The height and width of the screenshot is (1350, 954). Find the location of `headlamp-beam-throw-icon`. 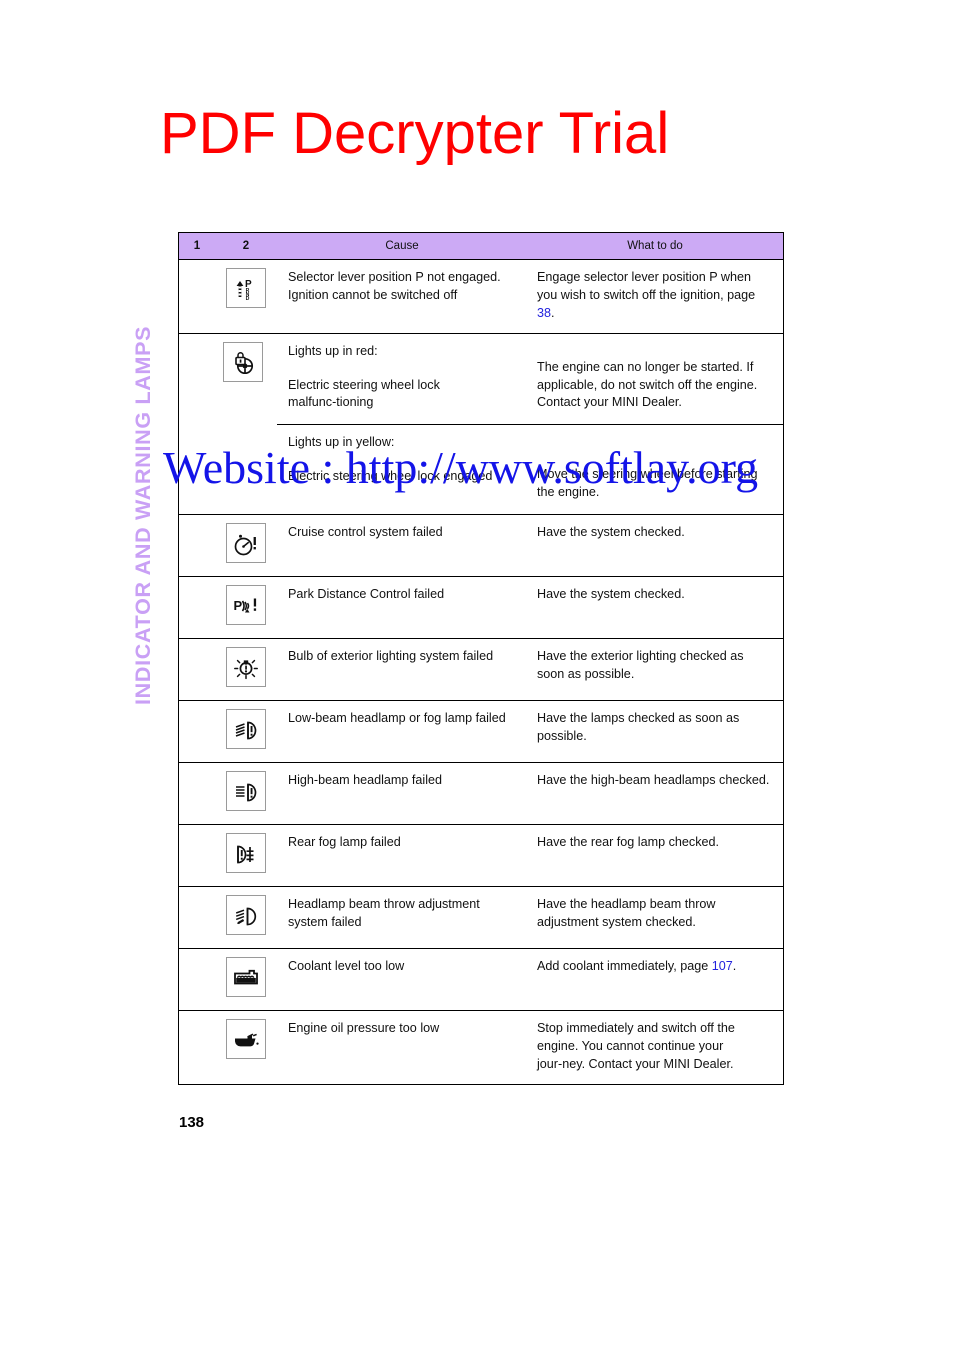

headlamp-beam-throw-icon is located at coordinates (246, 915).